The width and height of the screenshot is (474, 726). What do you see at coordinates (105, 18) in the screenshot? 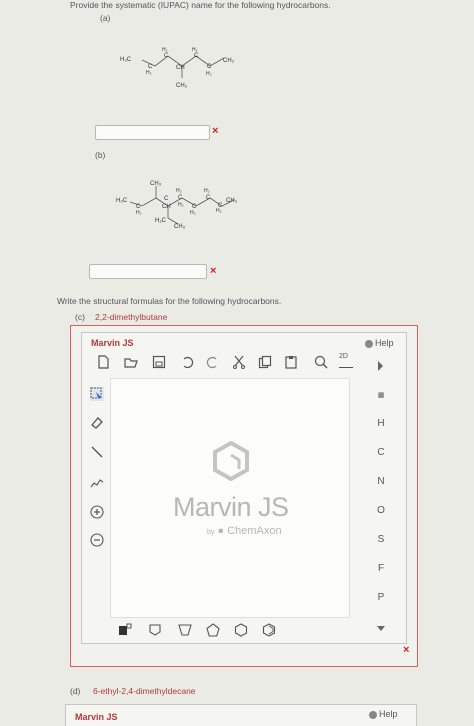
I see `question-a-label: (a)` at bounding box center [105, 18].